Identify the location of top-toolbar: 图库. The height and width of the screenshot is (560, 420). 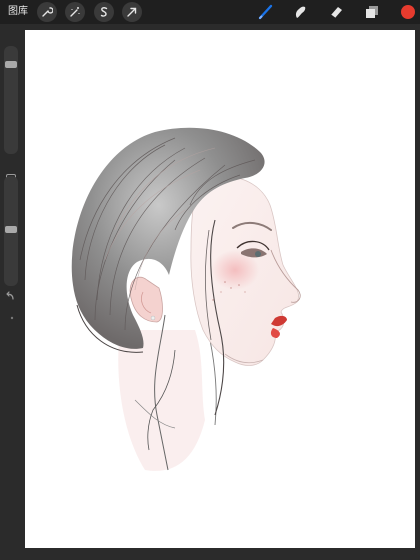
(210, 12).